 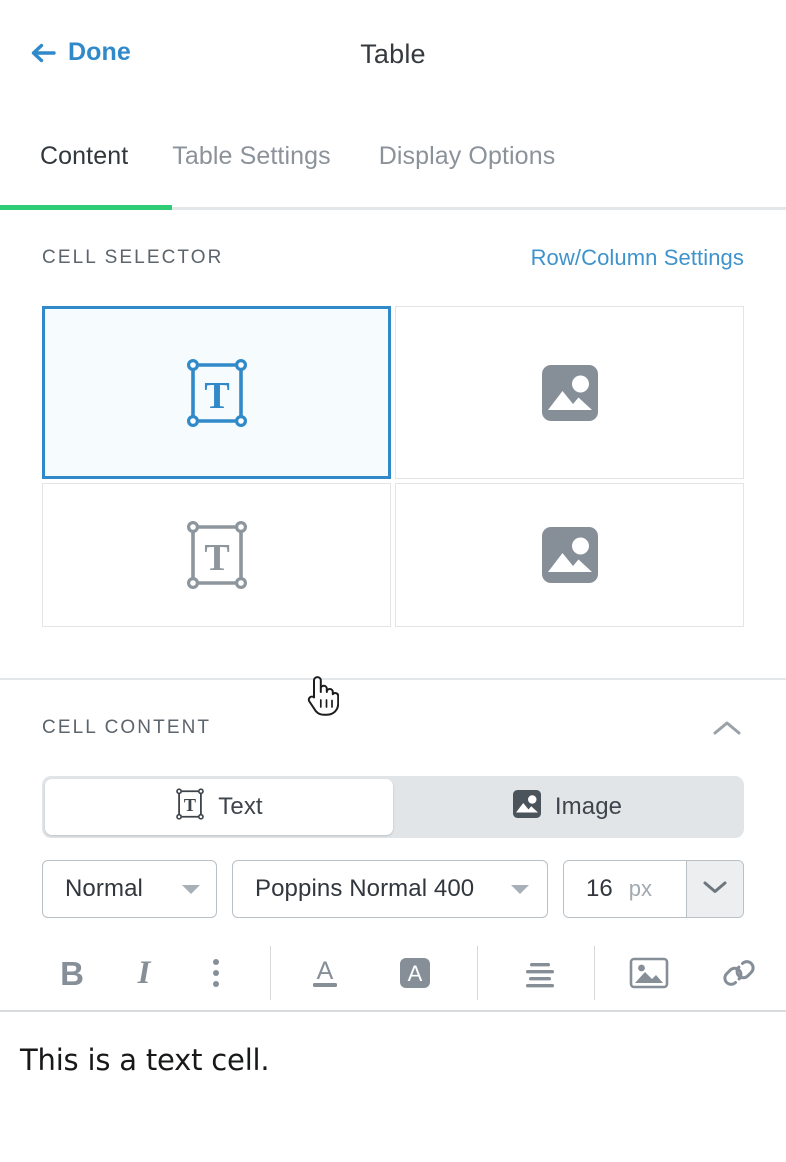 I want to click on insert-link-icon, so click(x=739, y=973).